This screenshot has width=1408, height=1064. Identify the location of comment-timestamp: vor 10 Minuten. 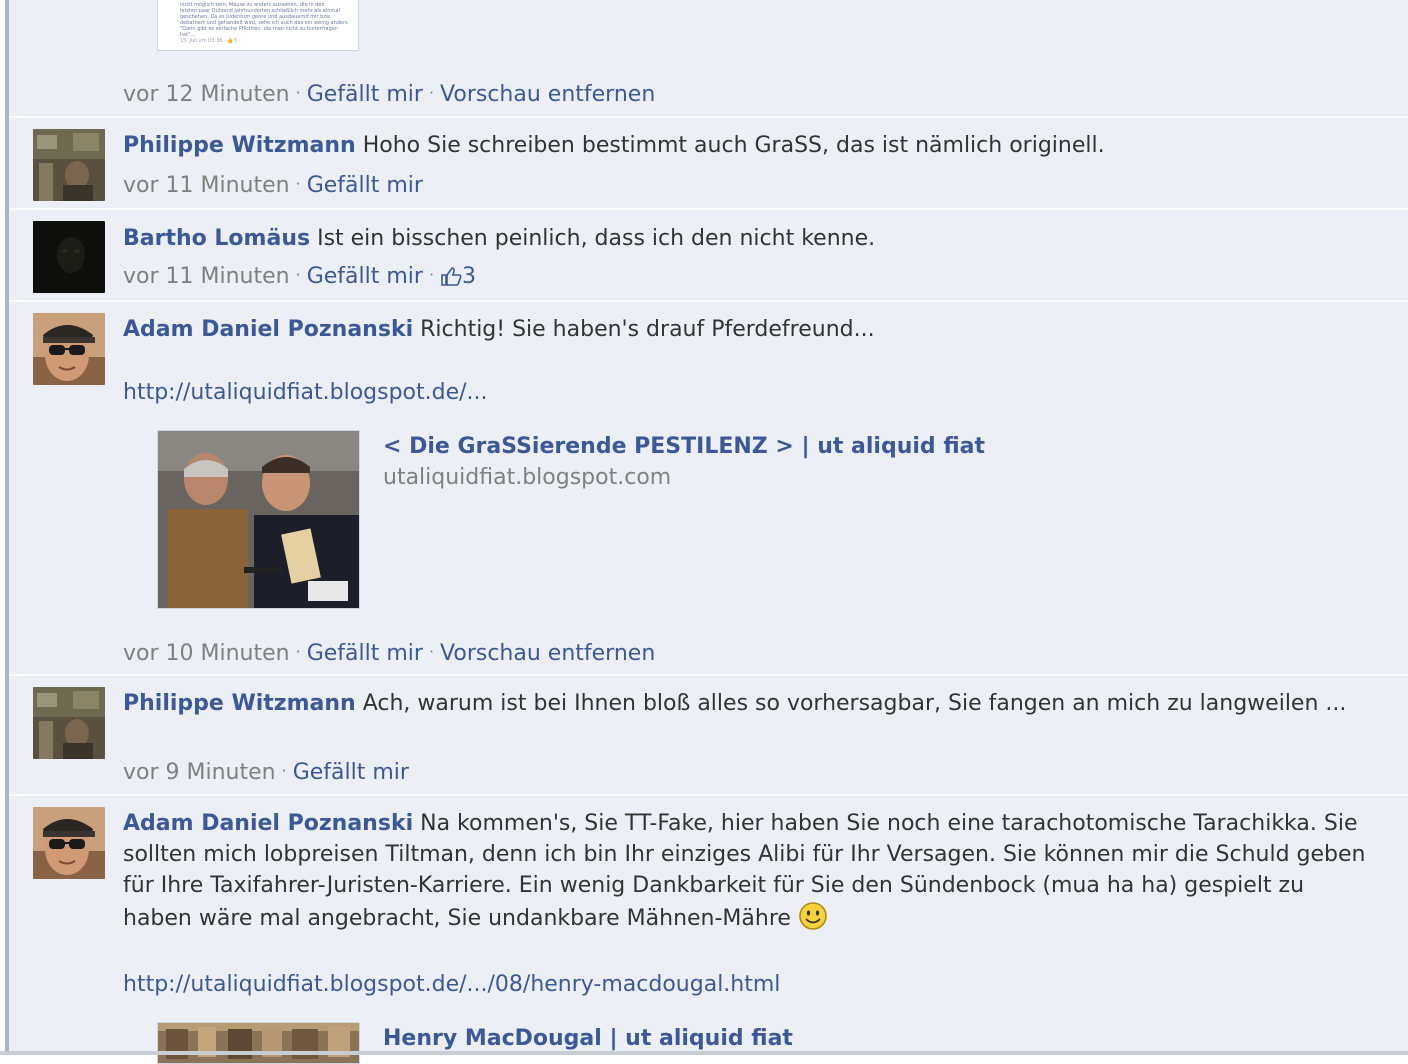
(206, 653).